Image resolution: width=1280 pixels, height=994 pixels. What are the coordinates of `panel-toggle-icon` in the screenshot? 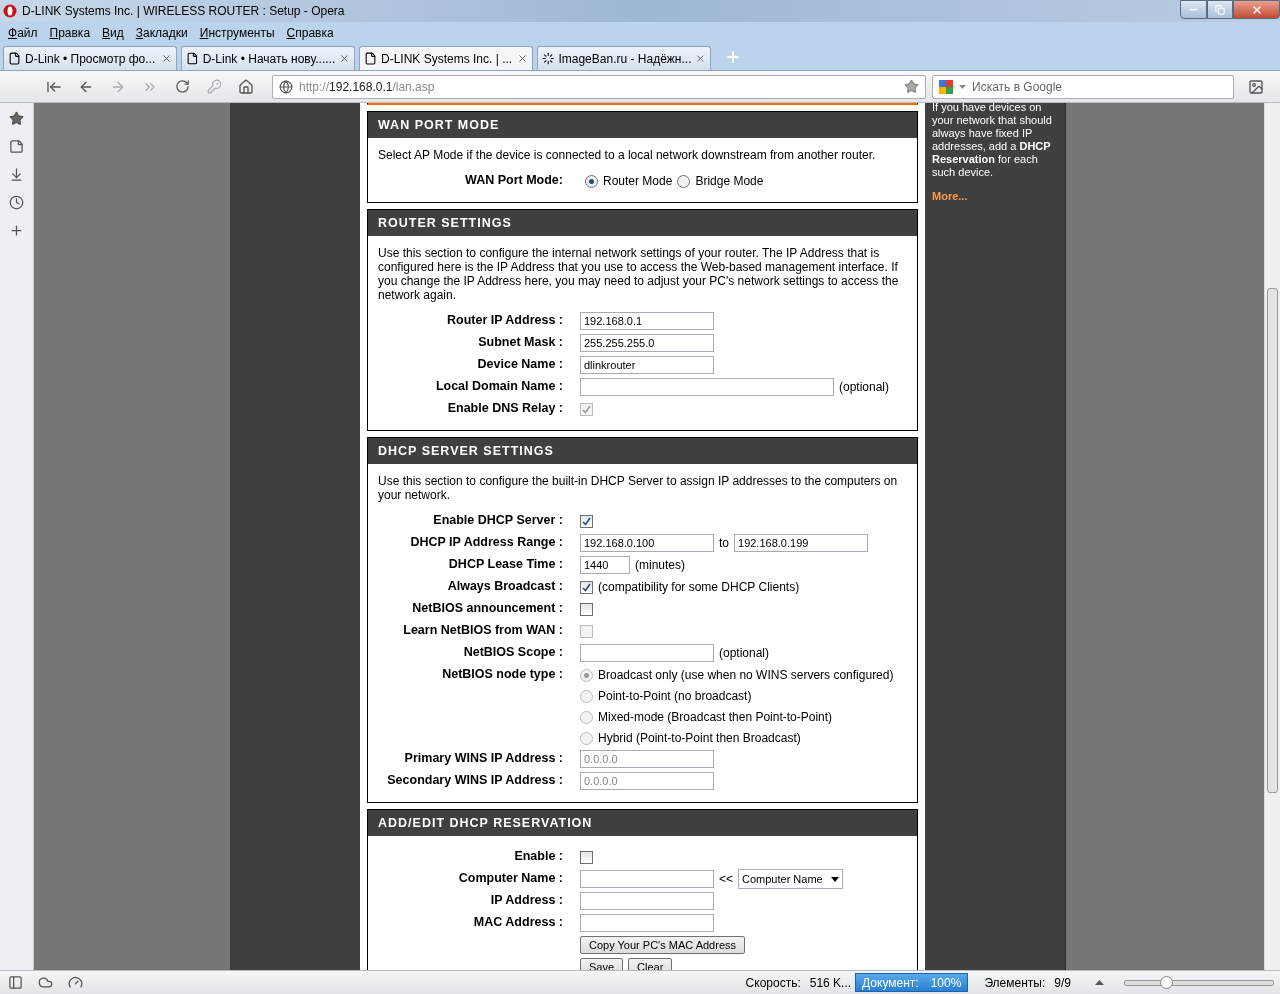 It's located at (15, 982).